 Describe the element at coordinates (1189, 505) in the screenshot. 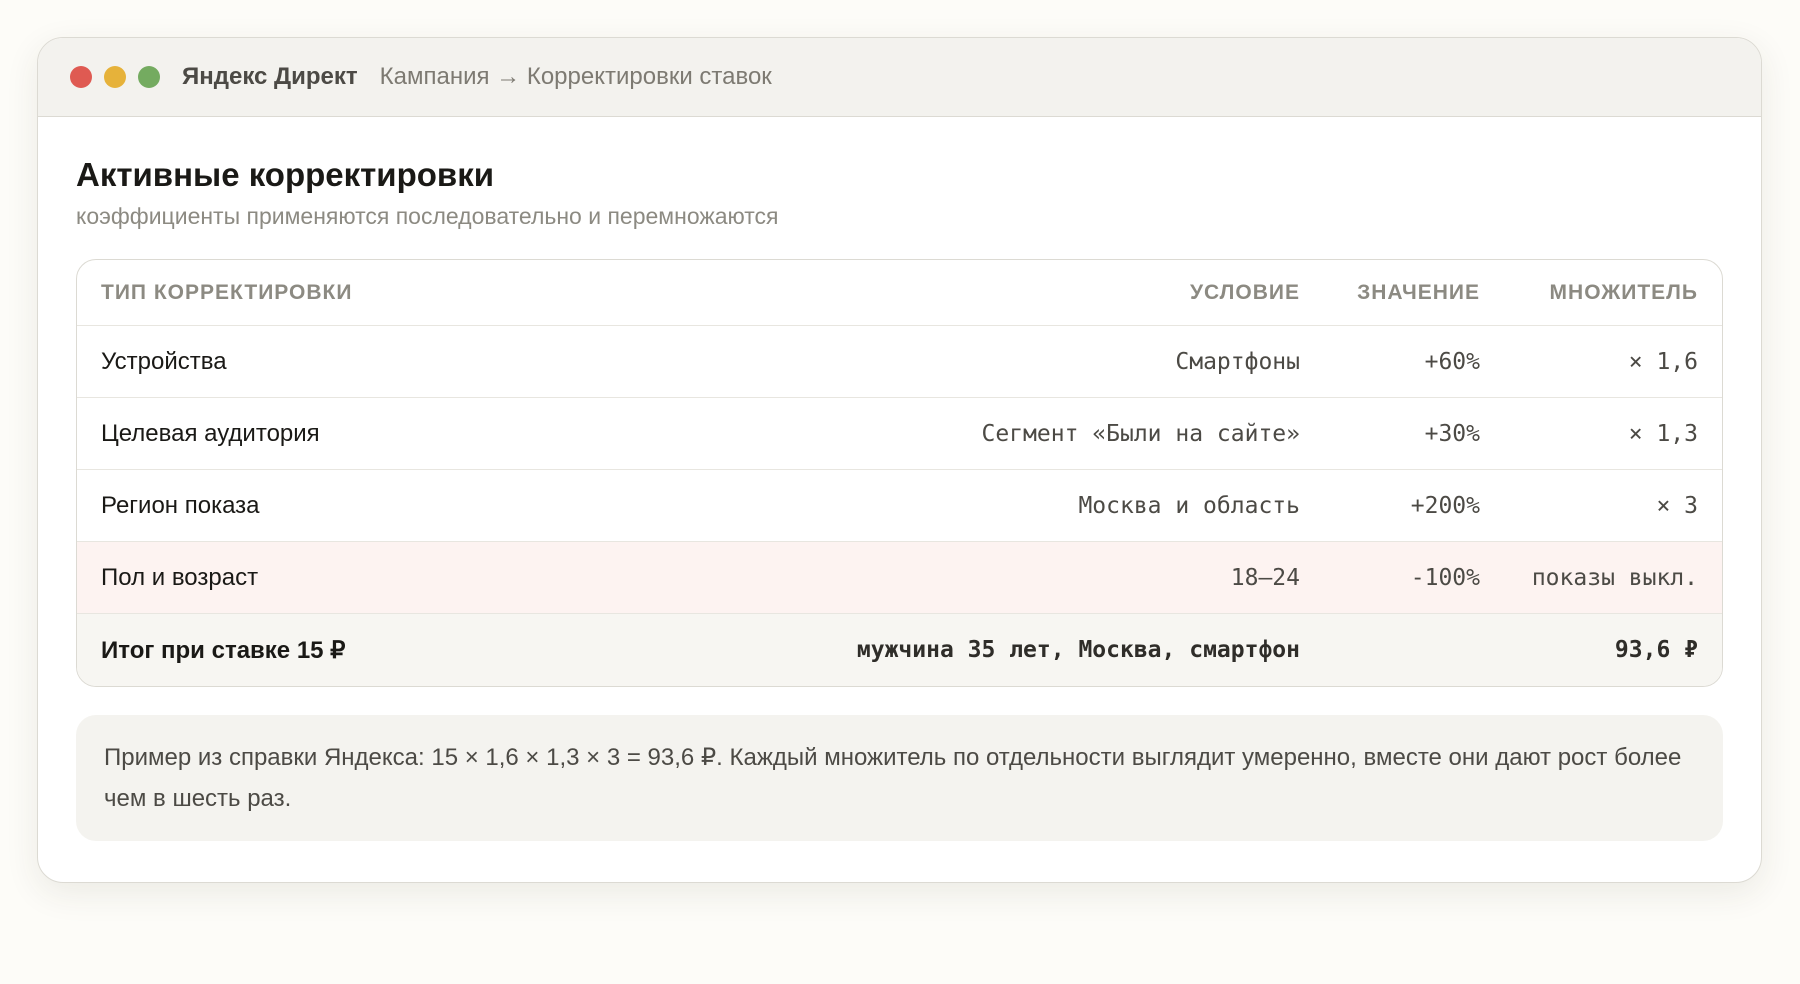

I see `adjustment-condition: Москва и область` at that location.